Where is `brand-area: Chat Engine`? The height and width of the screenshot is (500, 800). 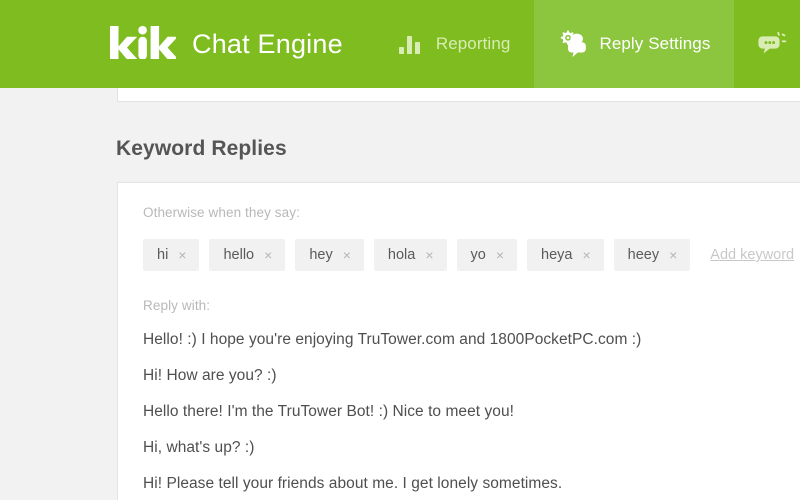 brand-area: Chat Engine is located at coordinates (185, 44).